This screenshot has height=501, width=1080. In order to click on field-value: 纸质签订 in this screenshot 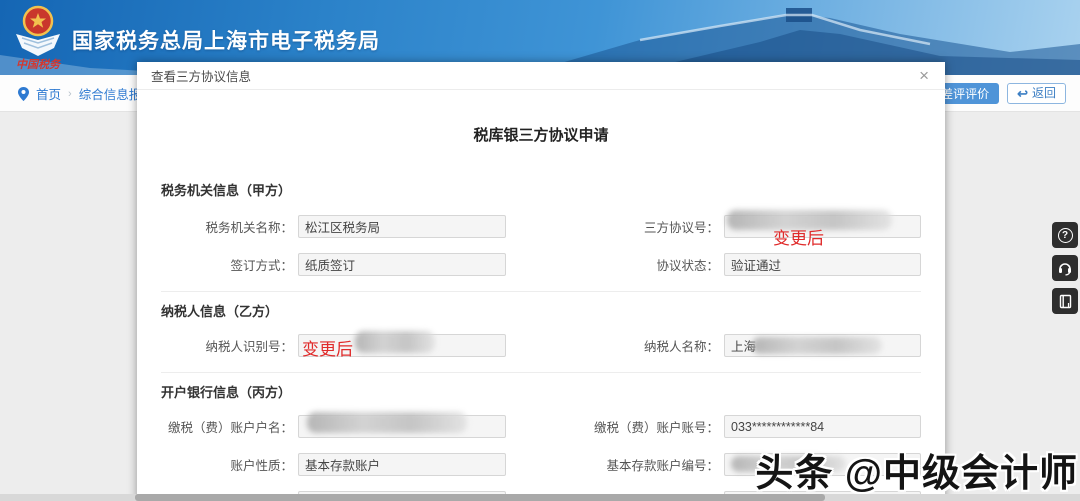, I will do `click(330, 266)`.